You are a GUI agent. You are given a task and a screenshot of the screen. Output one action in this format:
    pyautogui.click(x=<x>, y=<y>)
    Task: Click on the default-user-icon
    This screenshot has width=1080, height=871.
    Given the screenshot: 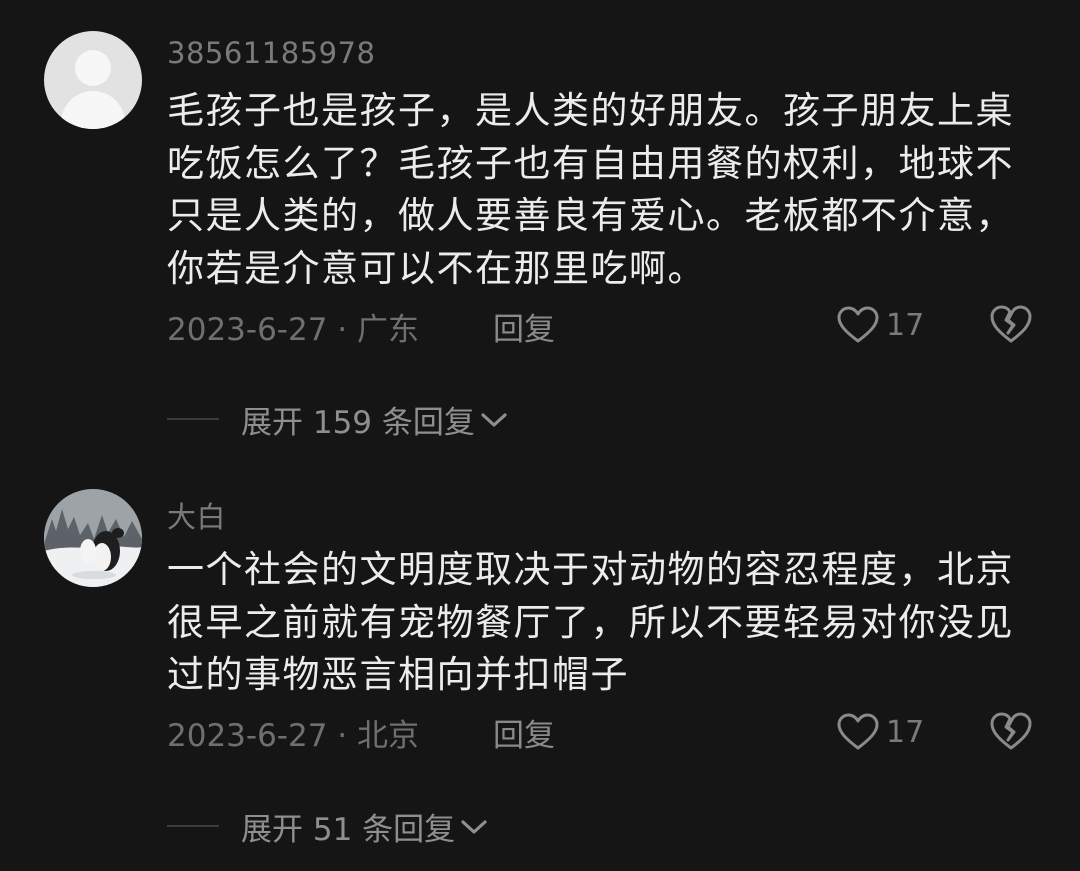 What is the action you would take?
    pyautogui.click(x=93, y=68)
    